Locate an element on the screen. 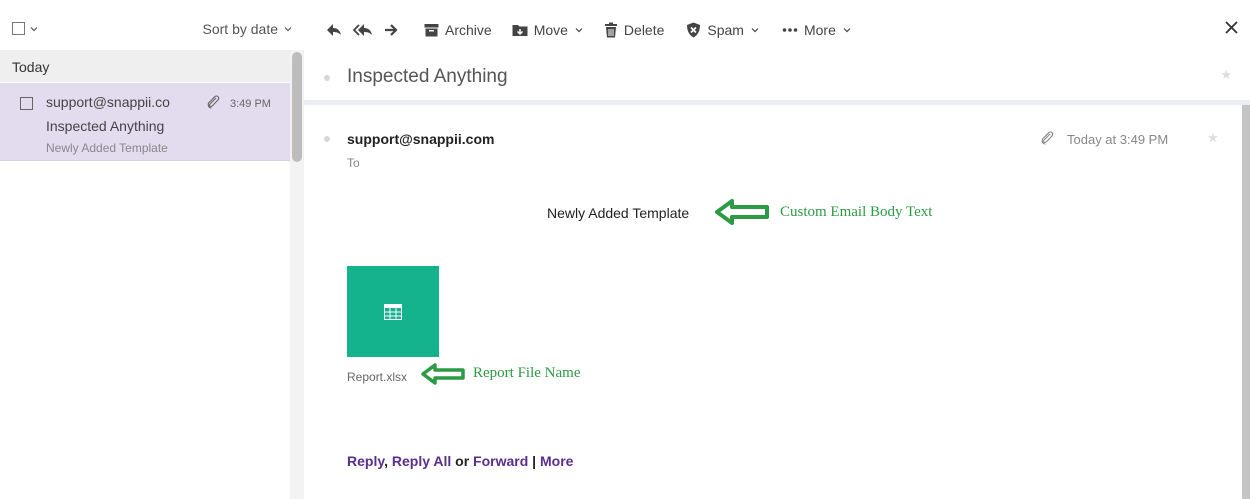  archive-button: Archive is located at coordinates (458, 30).